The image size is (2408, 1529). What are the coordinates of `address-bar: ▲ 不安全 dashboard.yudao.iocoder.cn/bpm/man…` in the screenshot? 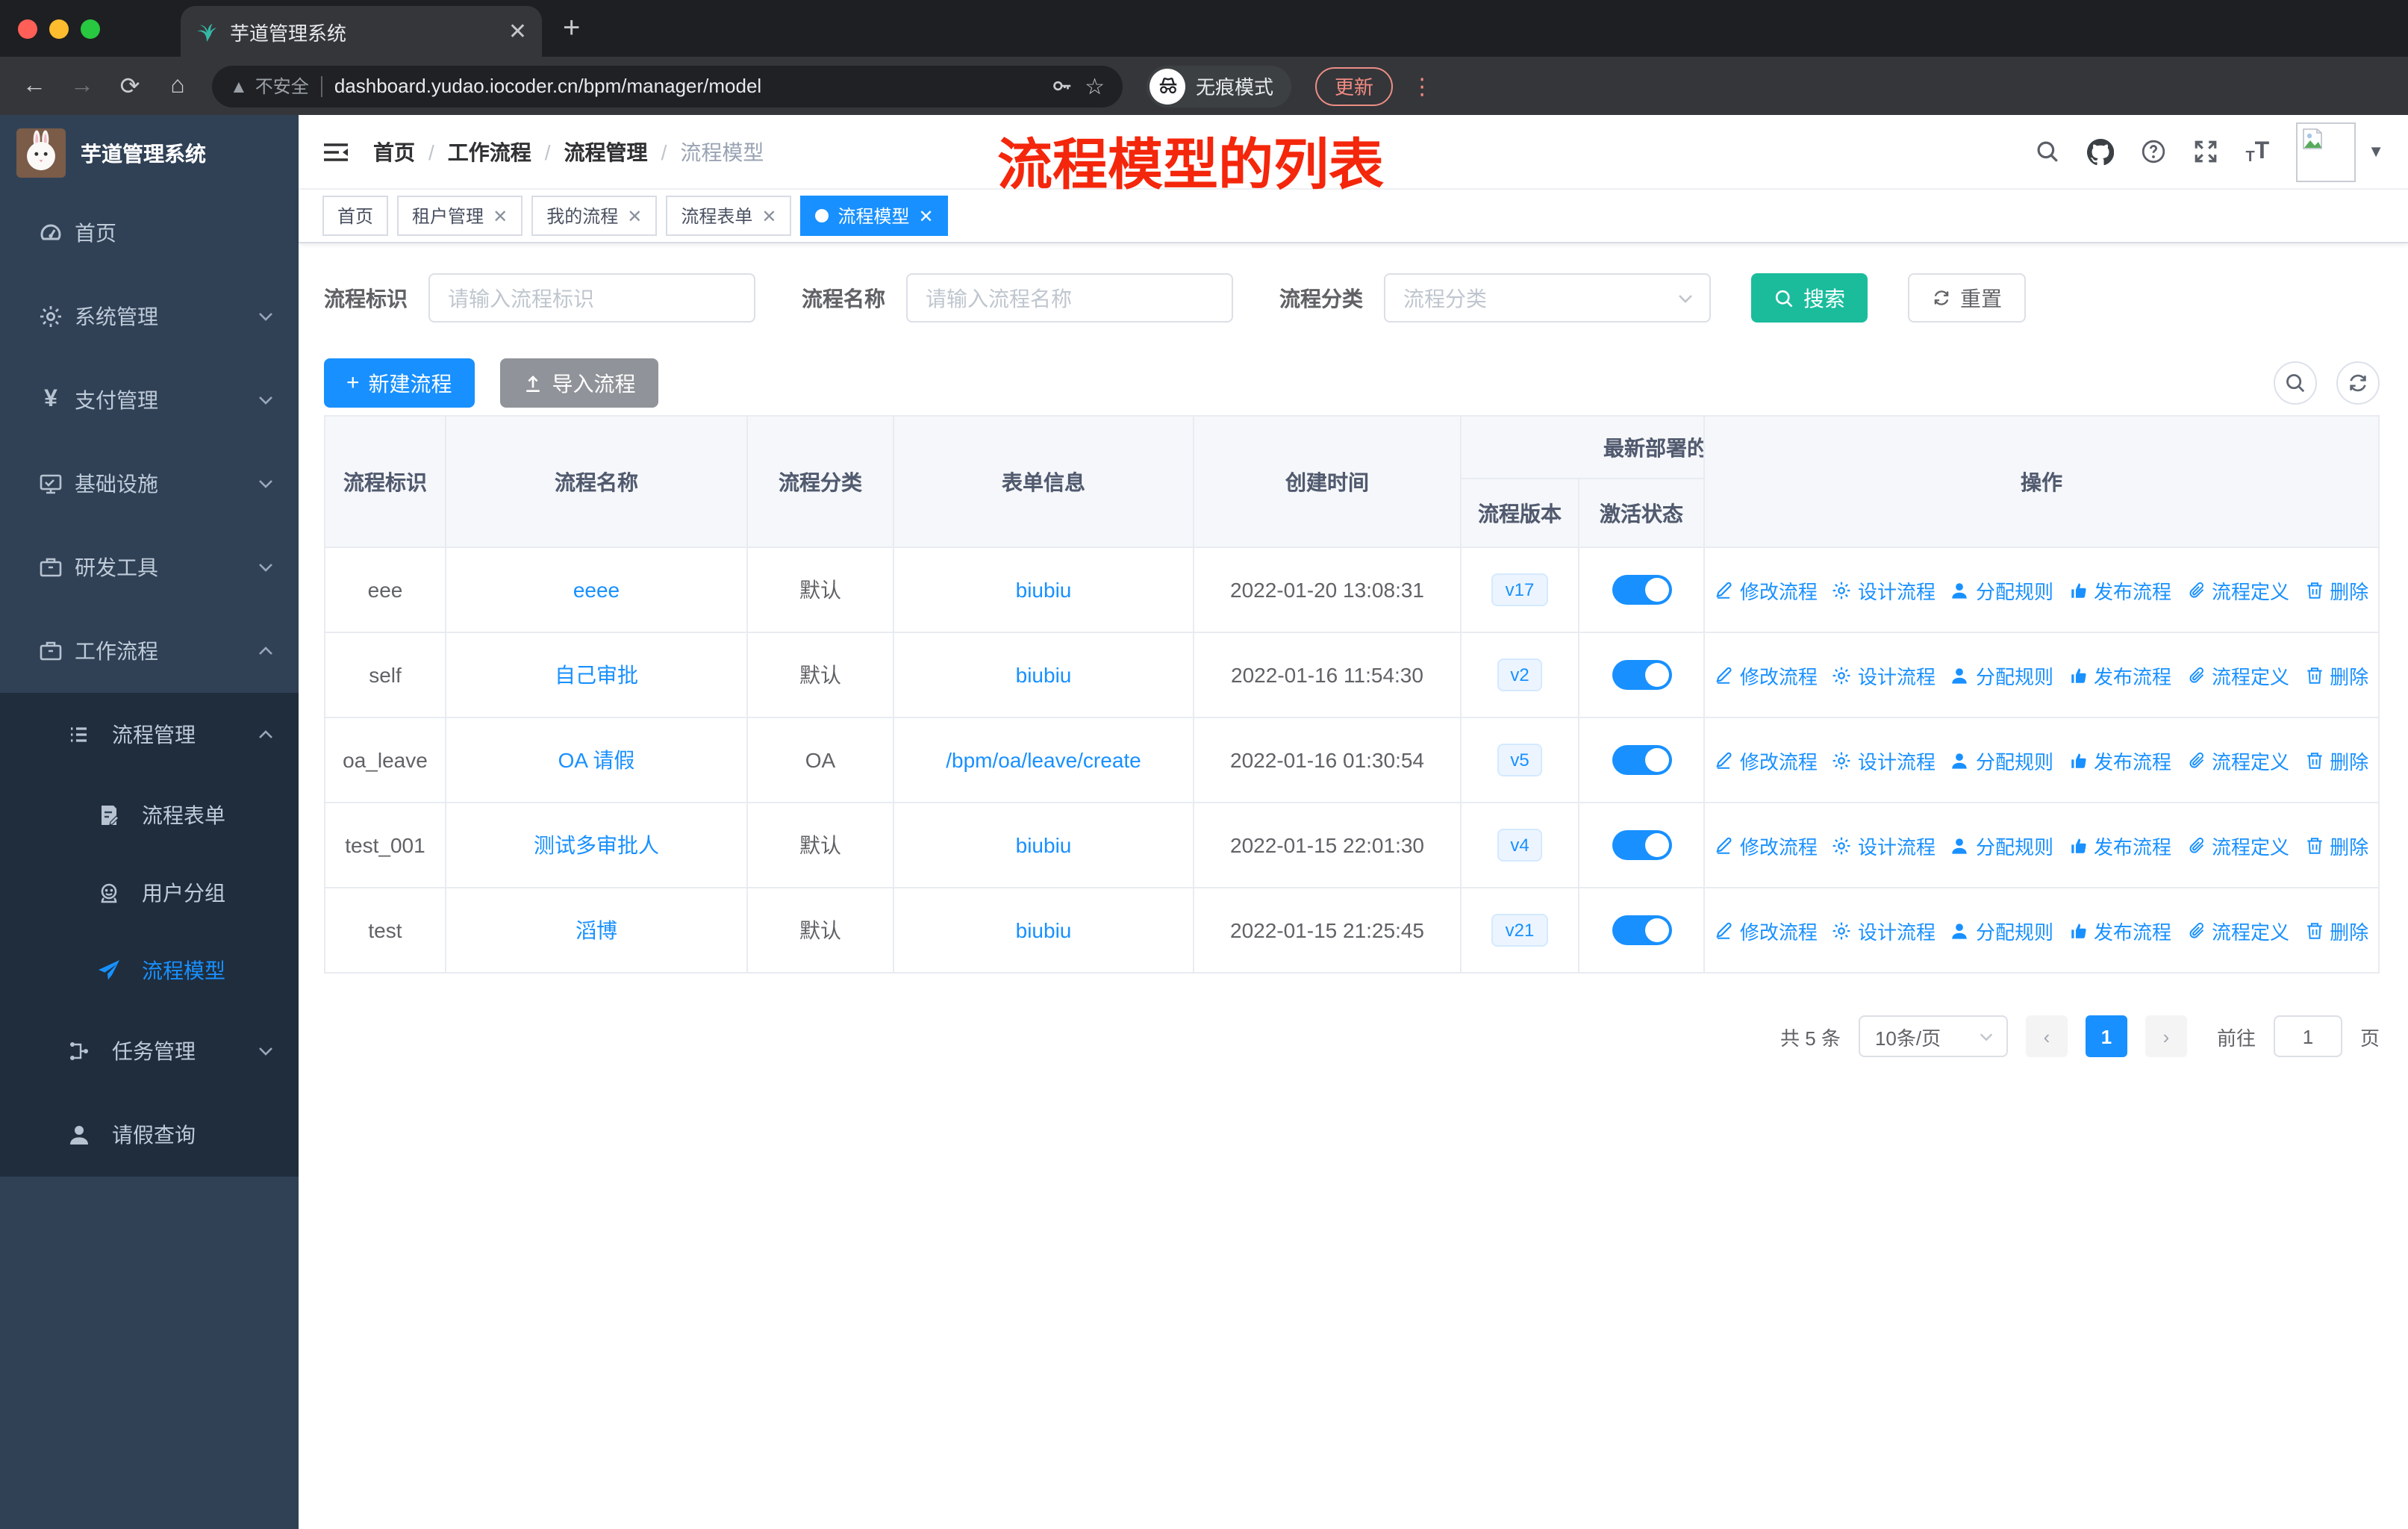 It's located at (667, 86).